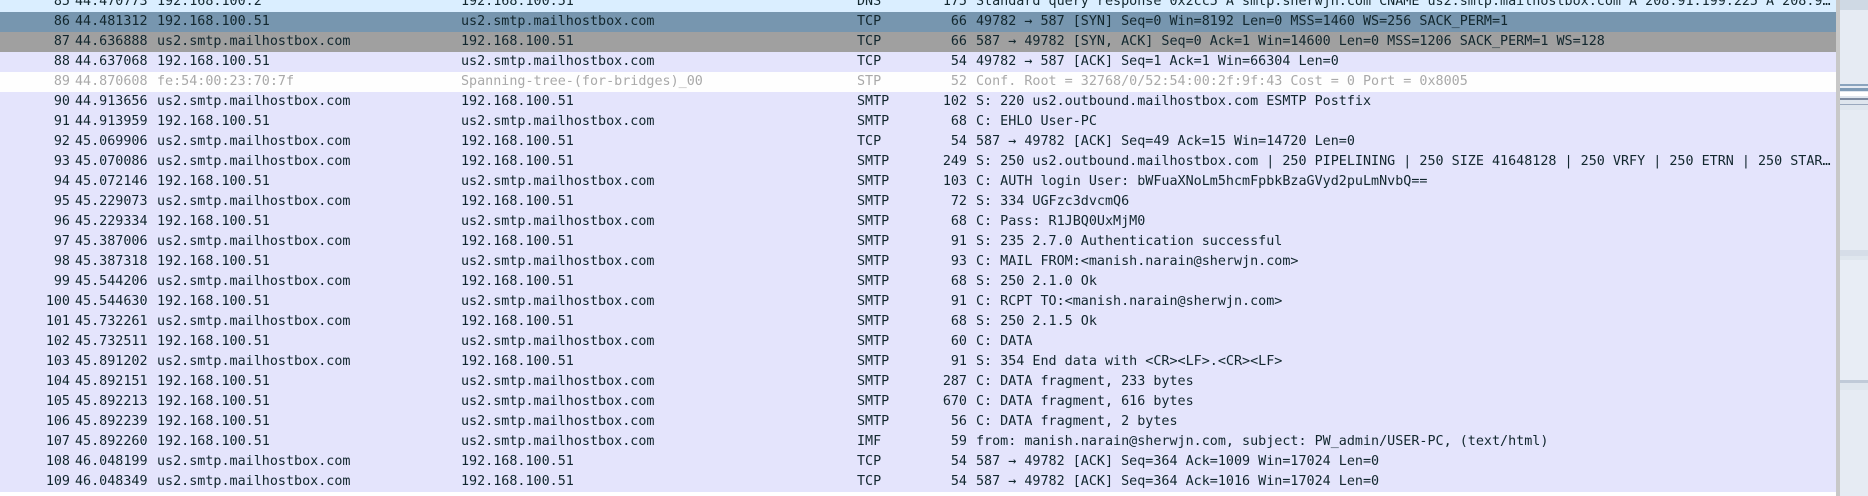 The width and height of the screenshot is (1868, 496). What do you see at coordinates (57, 441) in the screenshot?
I see `packet-number: 107` at bounding box center [57, 441].